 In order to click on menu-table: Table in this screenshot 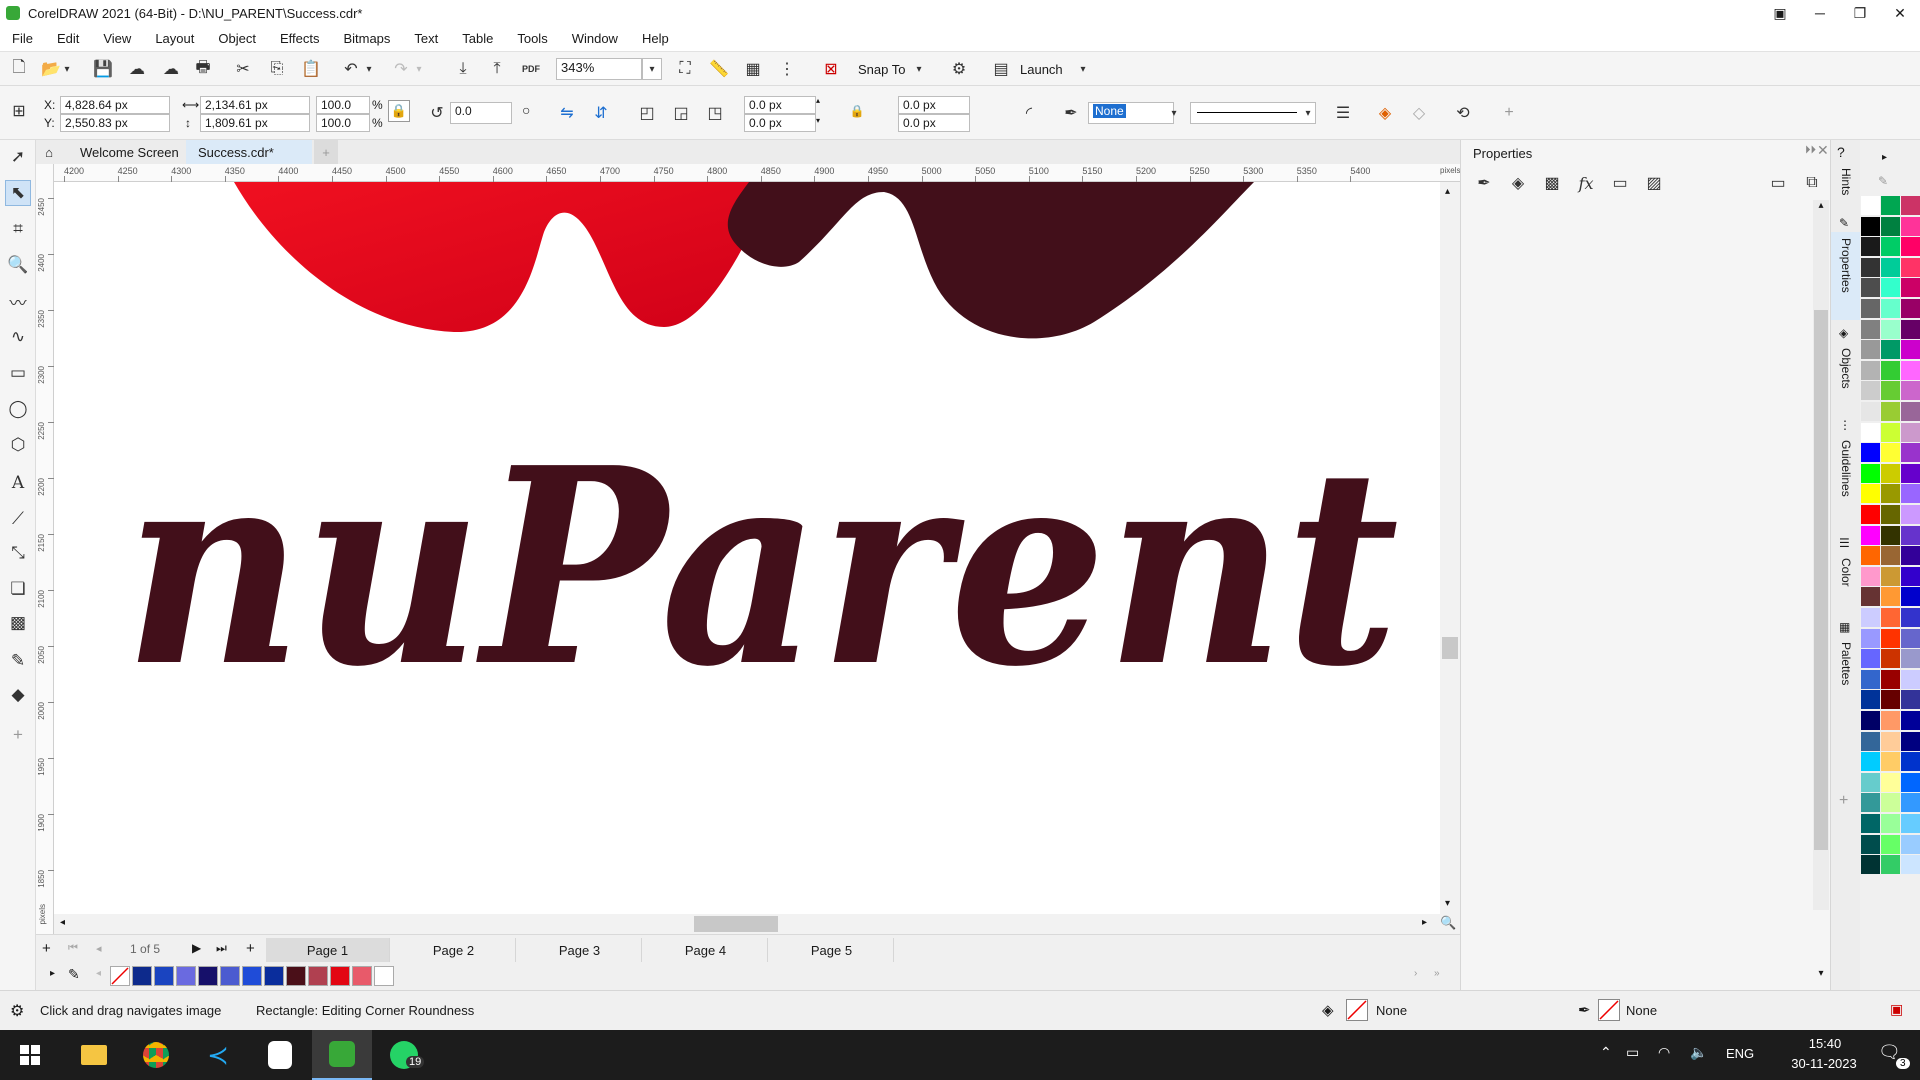, I will do `click(477, 38)`.